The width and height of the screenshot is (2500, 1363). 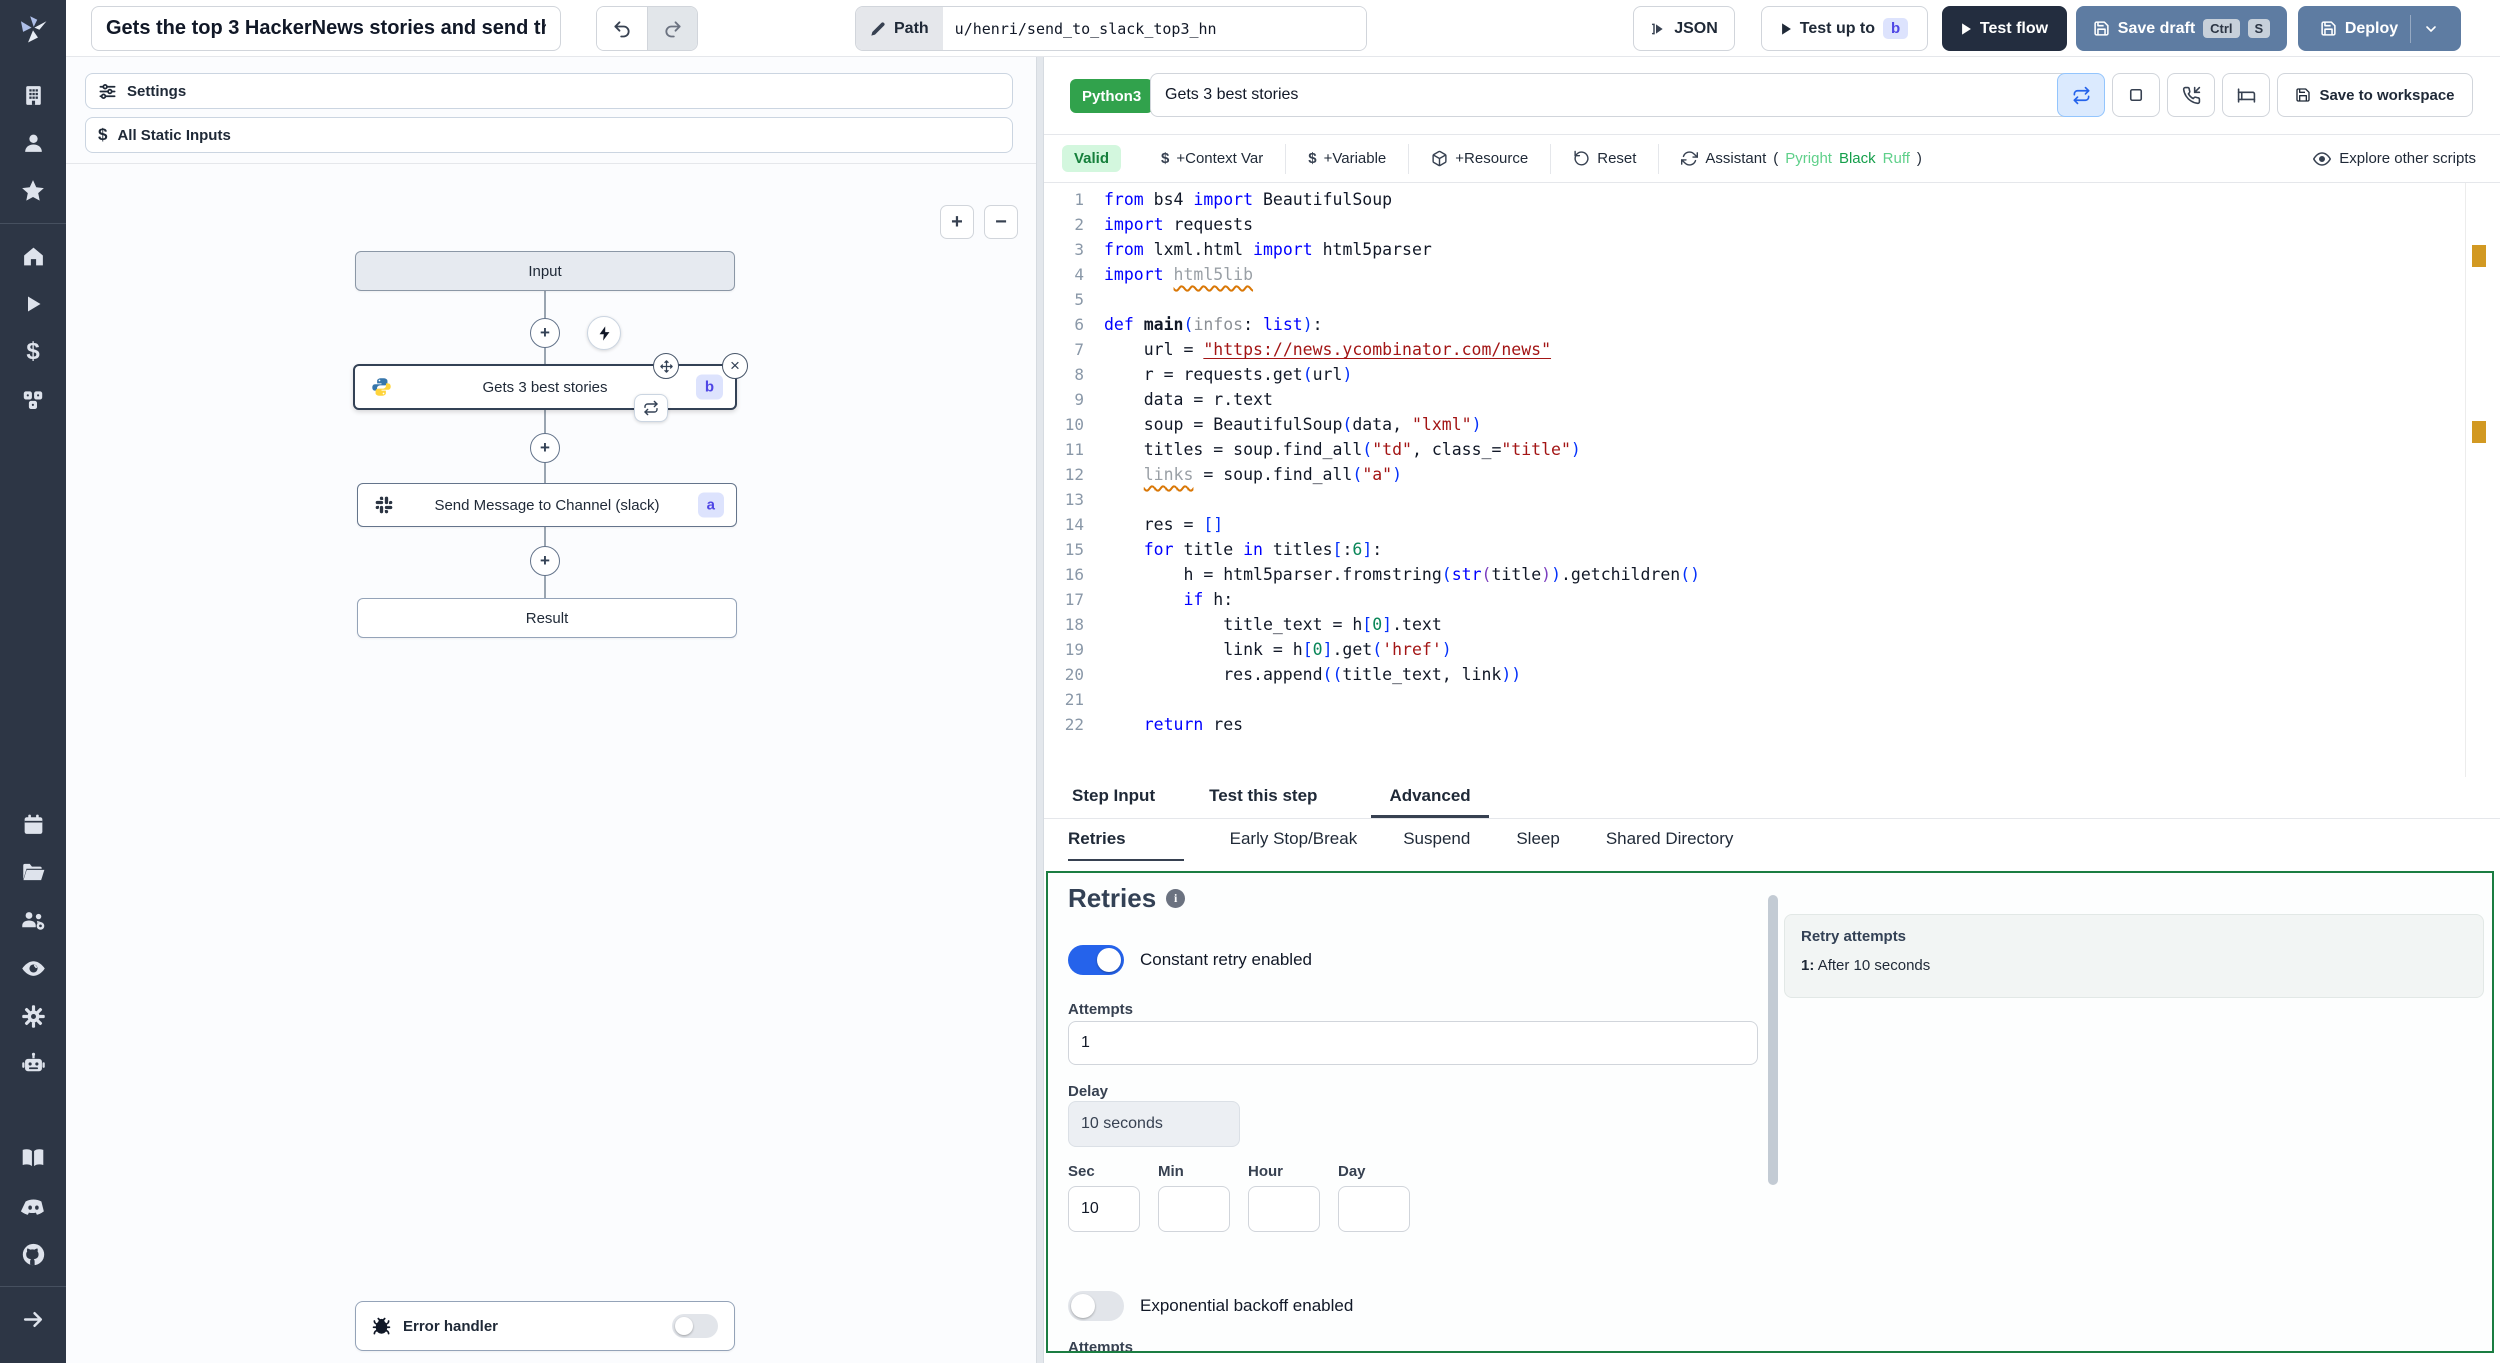 I want to click on suspend-button, so click(x=2191, y=95).